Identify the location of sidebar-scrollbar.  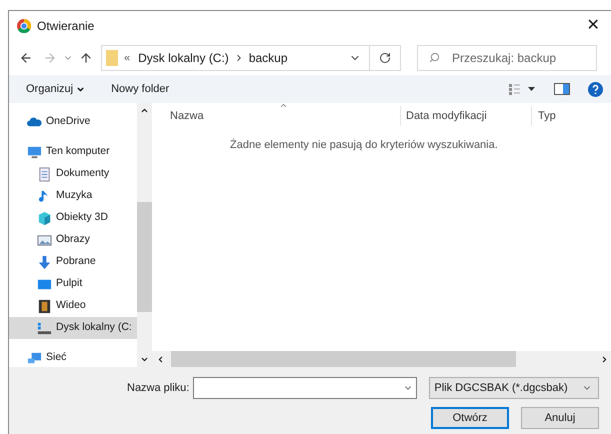
(144, 235).